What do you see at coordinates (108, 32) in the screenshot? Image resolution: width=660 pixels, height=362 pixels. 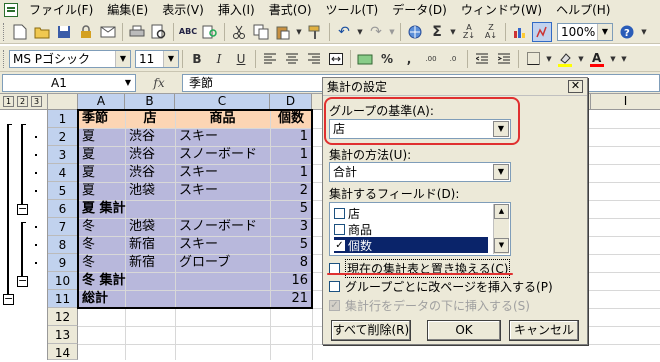 I see `email-icon` at bounding box center [108, 32].